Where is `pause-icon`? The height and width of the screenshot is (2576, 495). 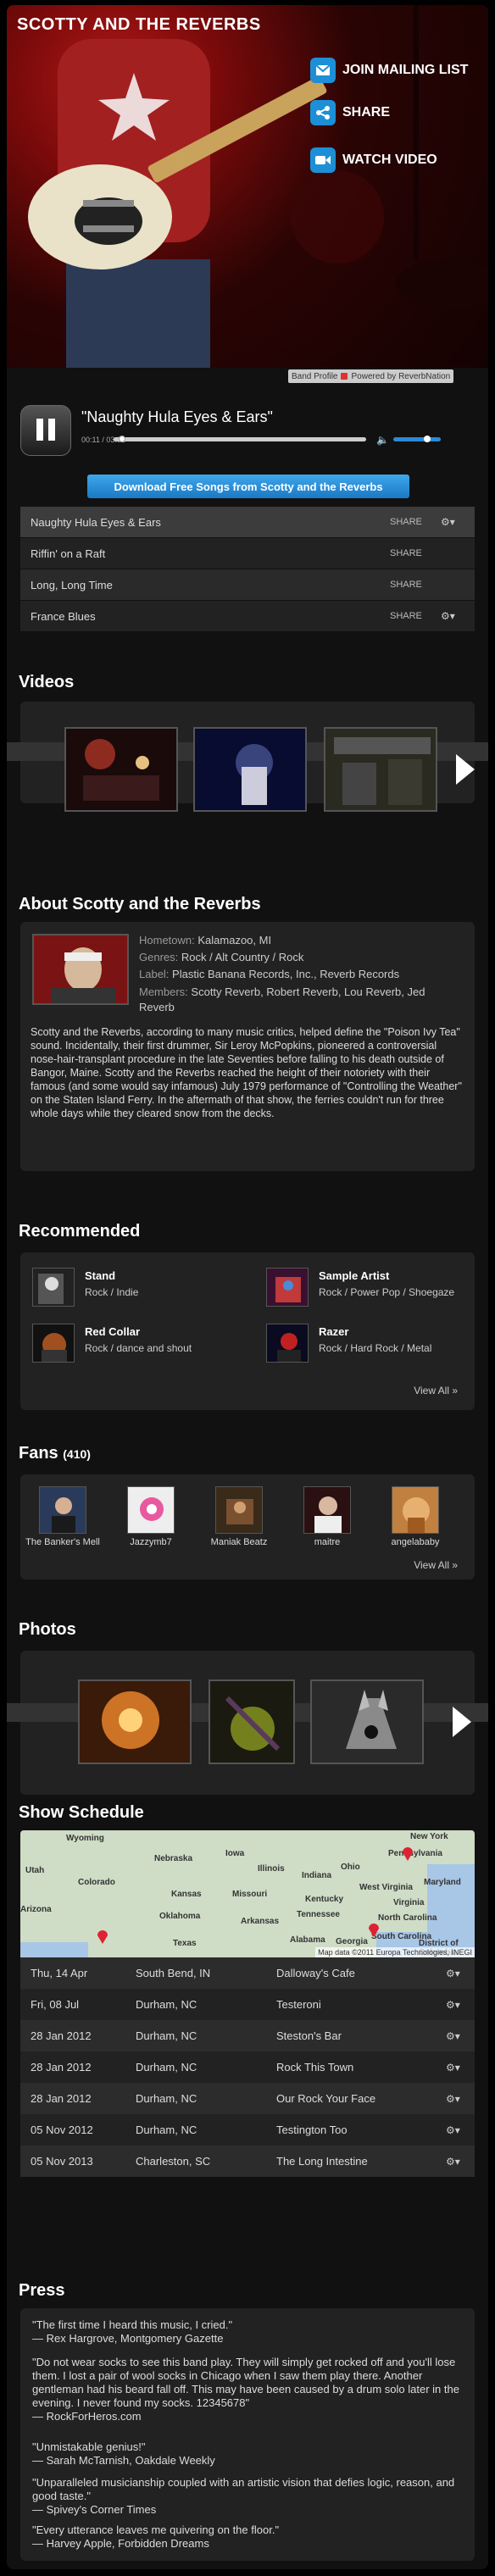 pause-icon is located at coordinates (46, 430).